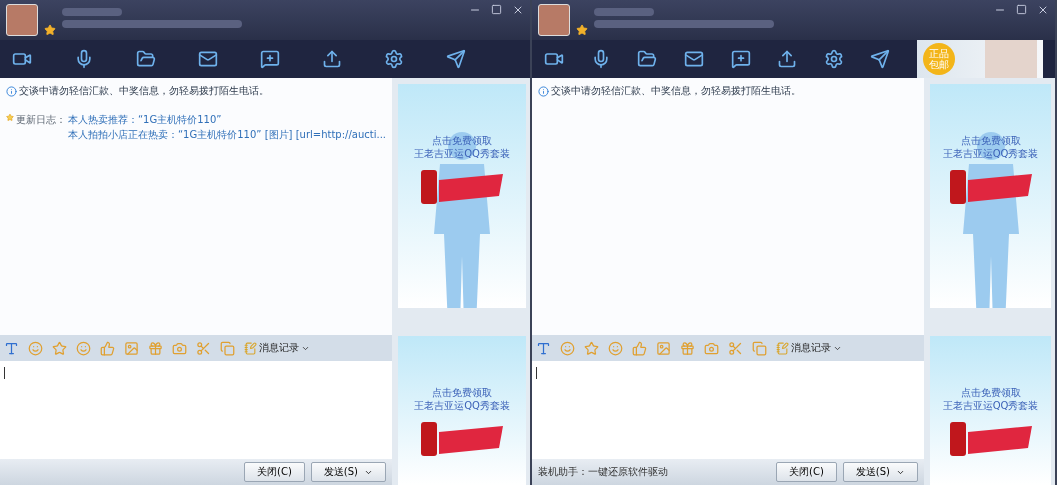  What do you see at coordinates (603, 472) in the screenshot?
I see `status-text: 装机助手：一键还原软件驱动` at bounding box center [603, 472].